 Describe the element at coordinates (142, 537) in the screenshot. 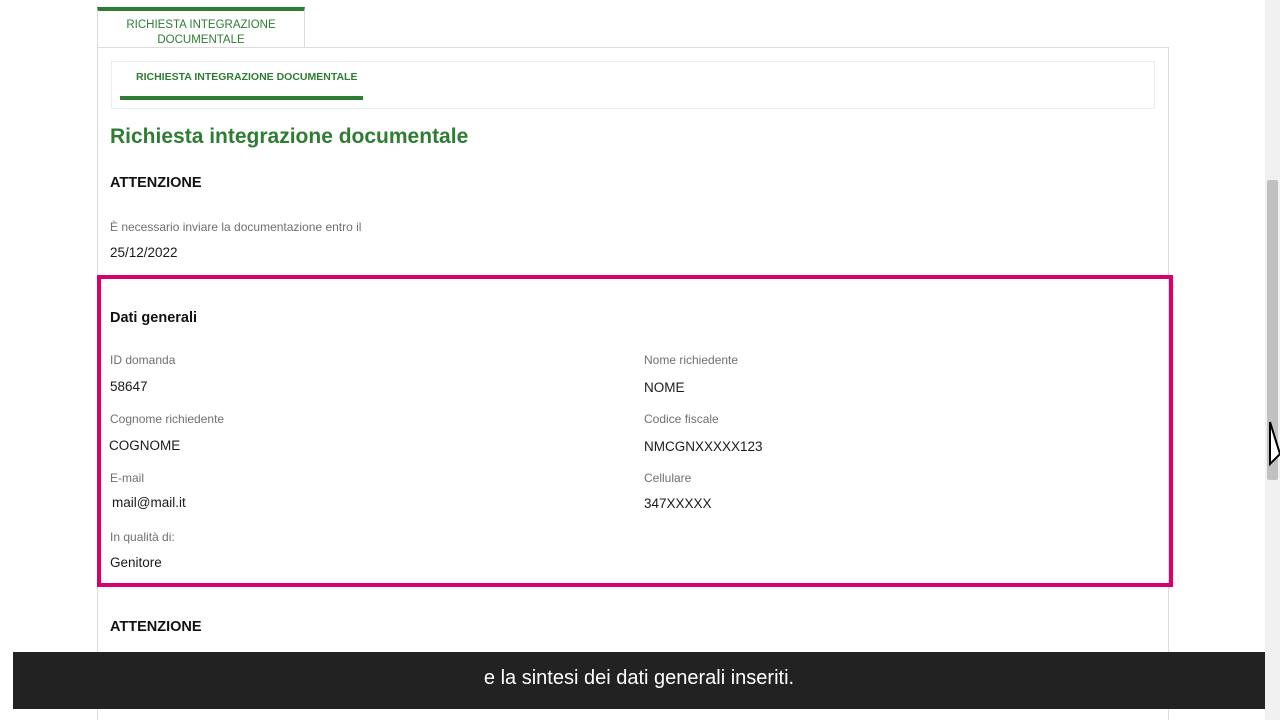

I see `in-qualita-label: In qualità di:` at that location.